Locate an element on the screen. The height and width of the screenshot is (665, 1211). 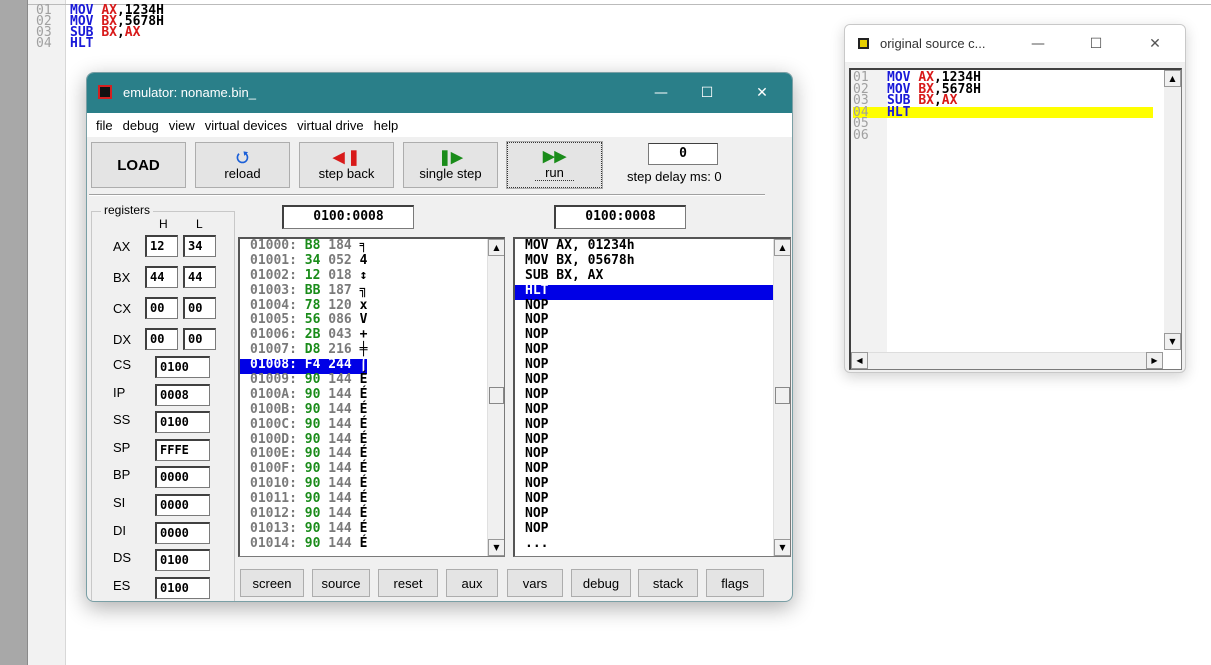
menu-item-file: file is located at coordinates (104, 125).